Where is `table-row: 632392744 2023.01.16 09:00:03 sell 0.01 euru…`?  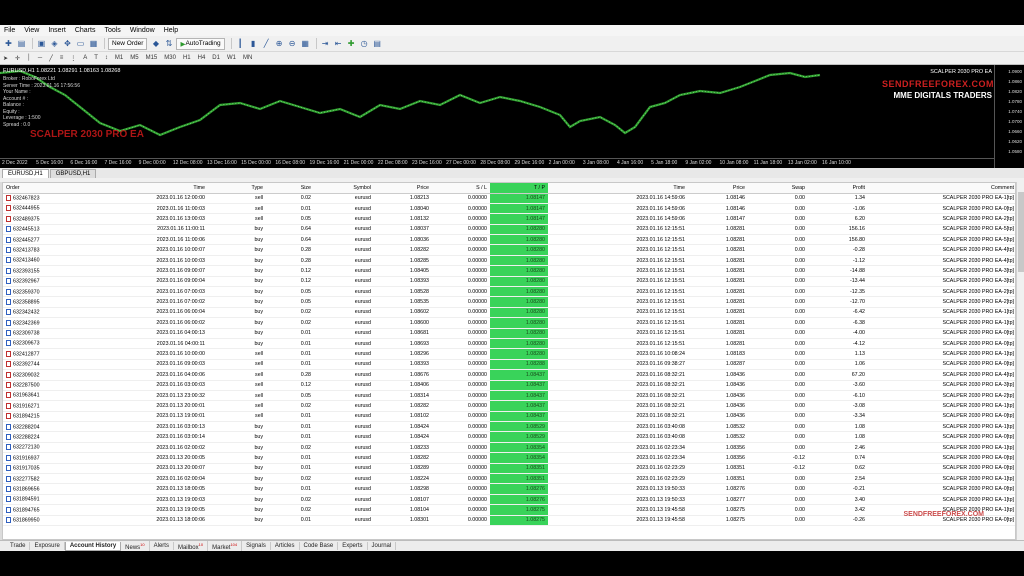
table-row: 632392744 2023.01.16 09:00:03 sell 0.01 euru… is located at coordinates (509, 365).